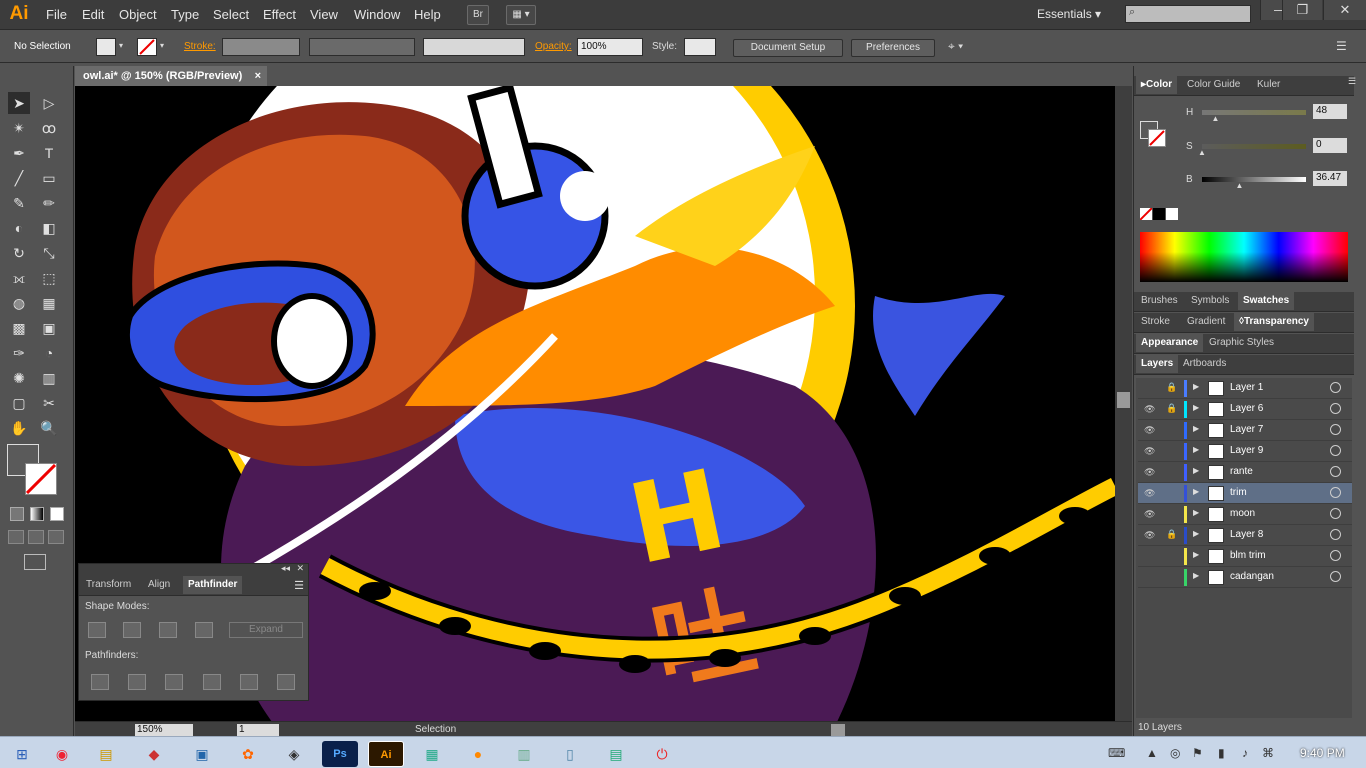 The height and width of the screenshot is (768, 1366). I want to click on layer-row: 👁 ▶ trim, so click(1245, 493).